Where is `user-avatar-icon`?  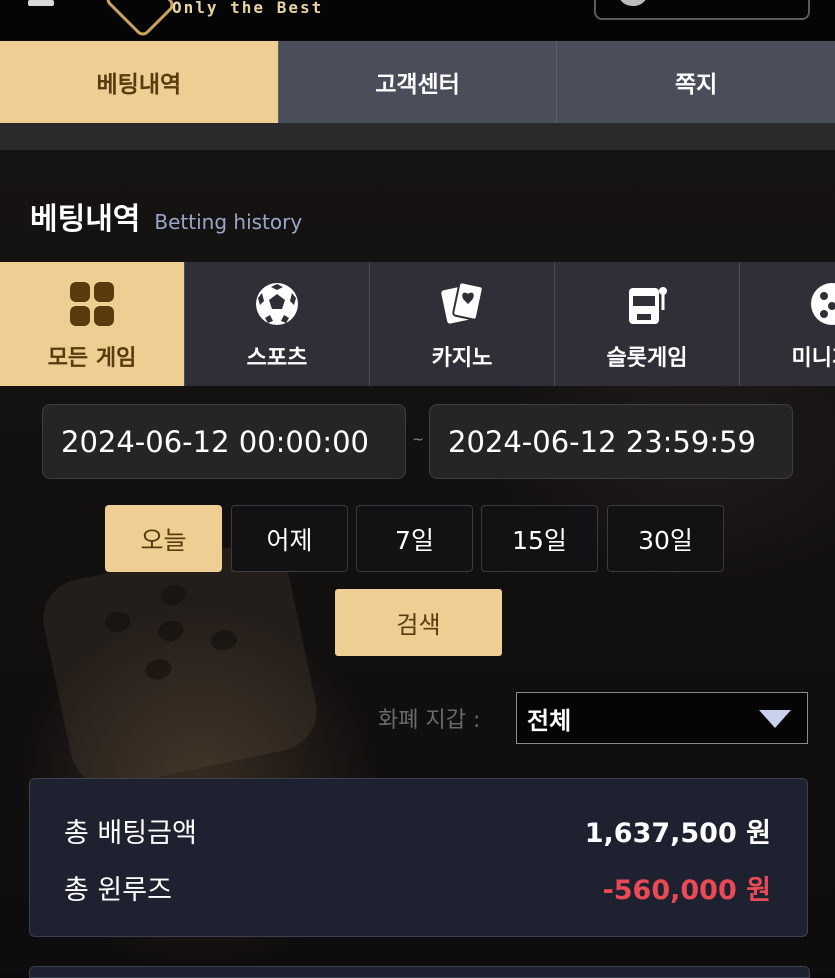 user-avatar-icon is located at coordinates (633, 3).